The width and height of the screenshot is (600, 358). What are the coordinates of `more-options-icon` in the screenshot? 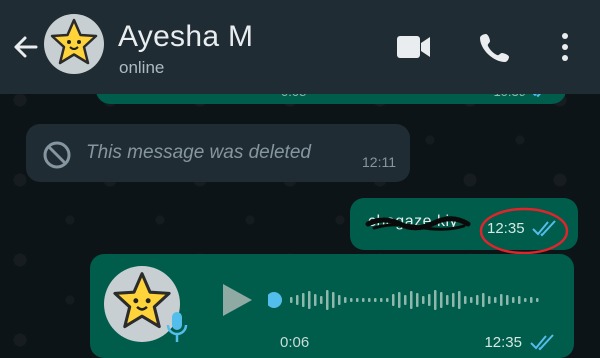 It's located at (565, 47).